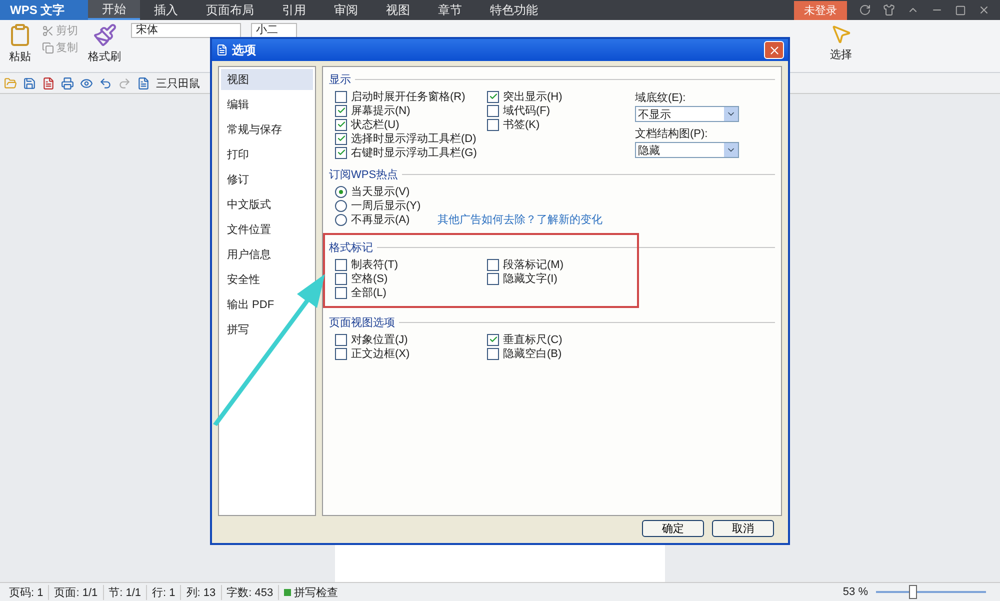  I want to click on ad-link: 其他广告如何去除？了解新的变化, so click(520, 219).